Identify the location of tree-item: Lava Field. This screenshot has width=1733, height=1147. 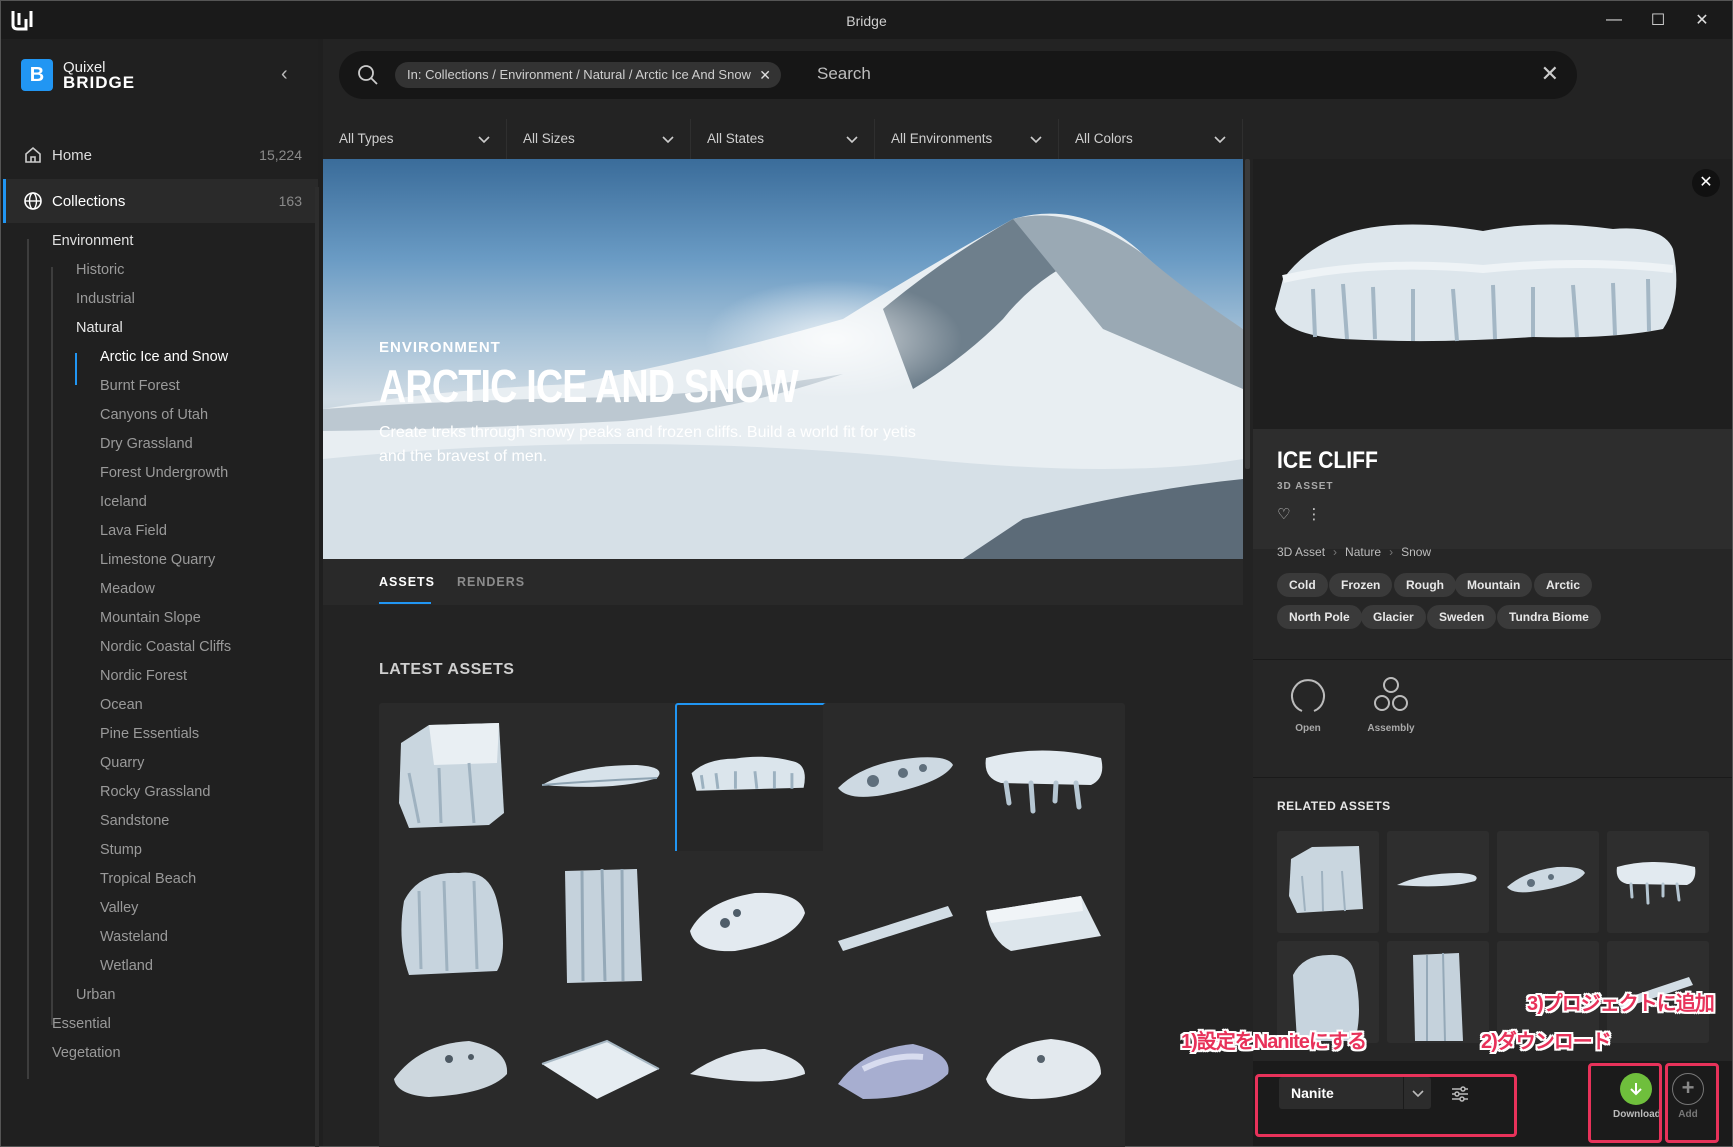
(133, 531).